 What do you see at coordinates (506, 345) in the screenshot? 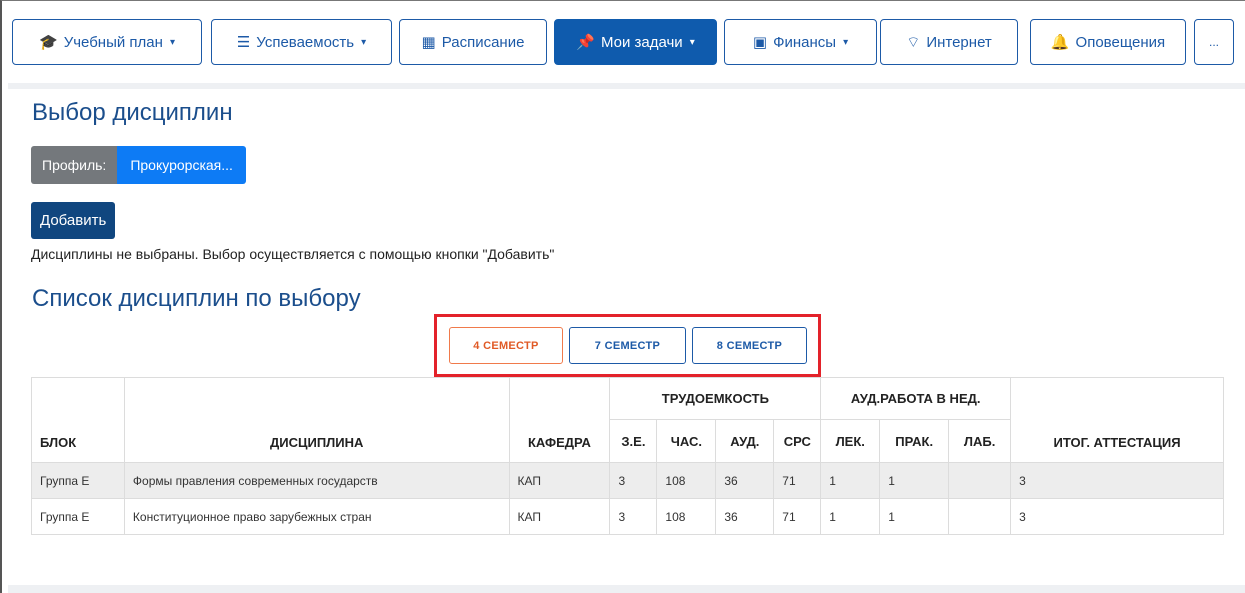
I see `semester-4-button: 4 СЕМЕСТР` at bounding box center [506, 345].